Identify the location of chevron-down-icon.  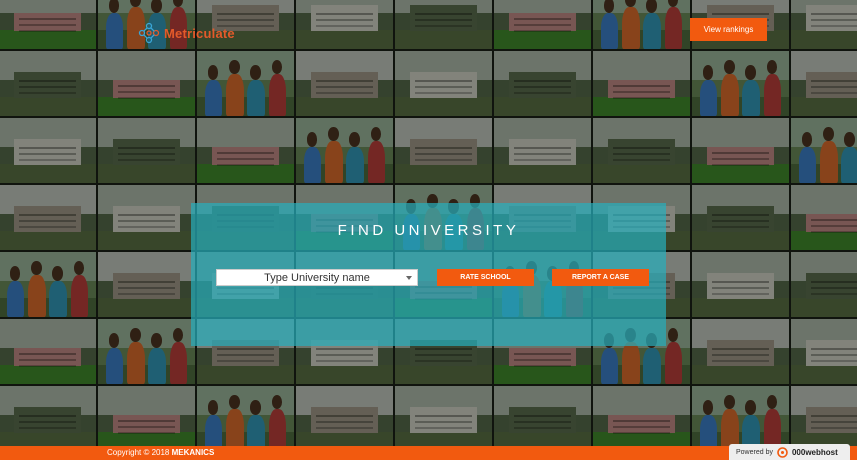
(409, 278).